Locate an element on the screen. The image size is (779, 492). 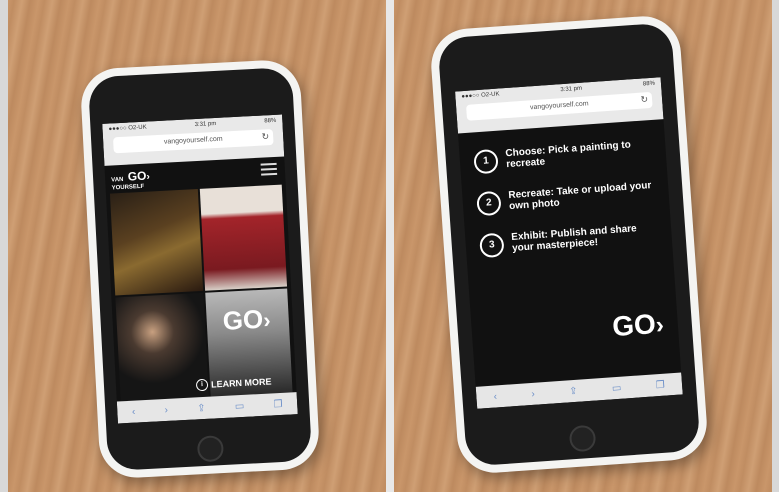
menu-icon is located at coordinates (269, 169).